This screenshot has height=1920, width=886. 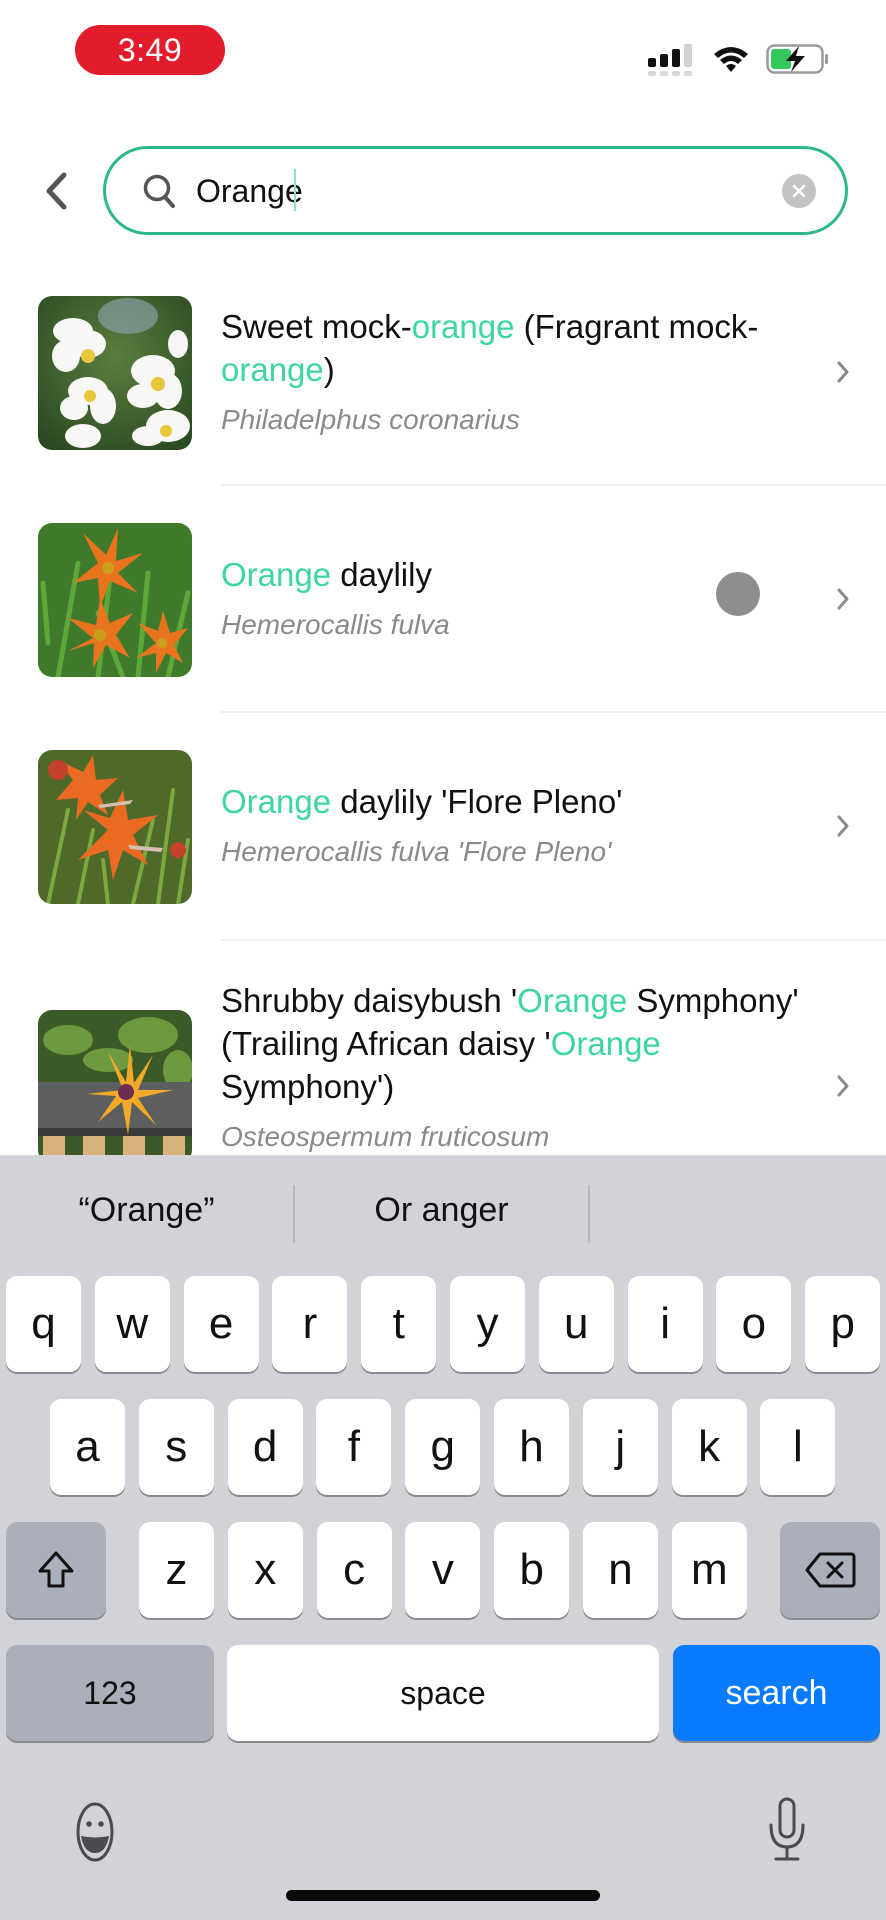 What do you see at coordinates (132, 1324) in the screenshot?
I see `key-w: w` at bounding box center [132, 1324].